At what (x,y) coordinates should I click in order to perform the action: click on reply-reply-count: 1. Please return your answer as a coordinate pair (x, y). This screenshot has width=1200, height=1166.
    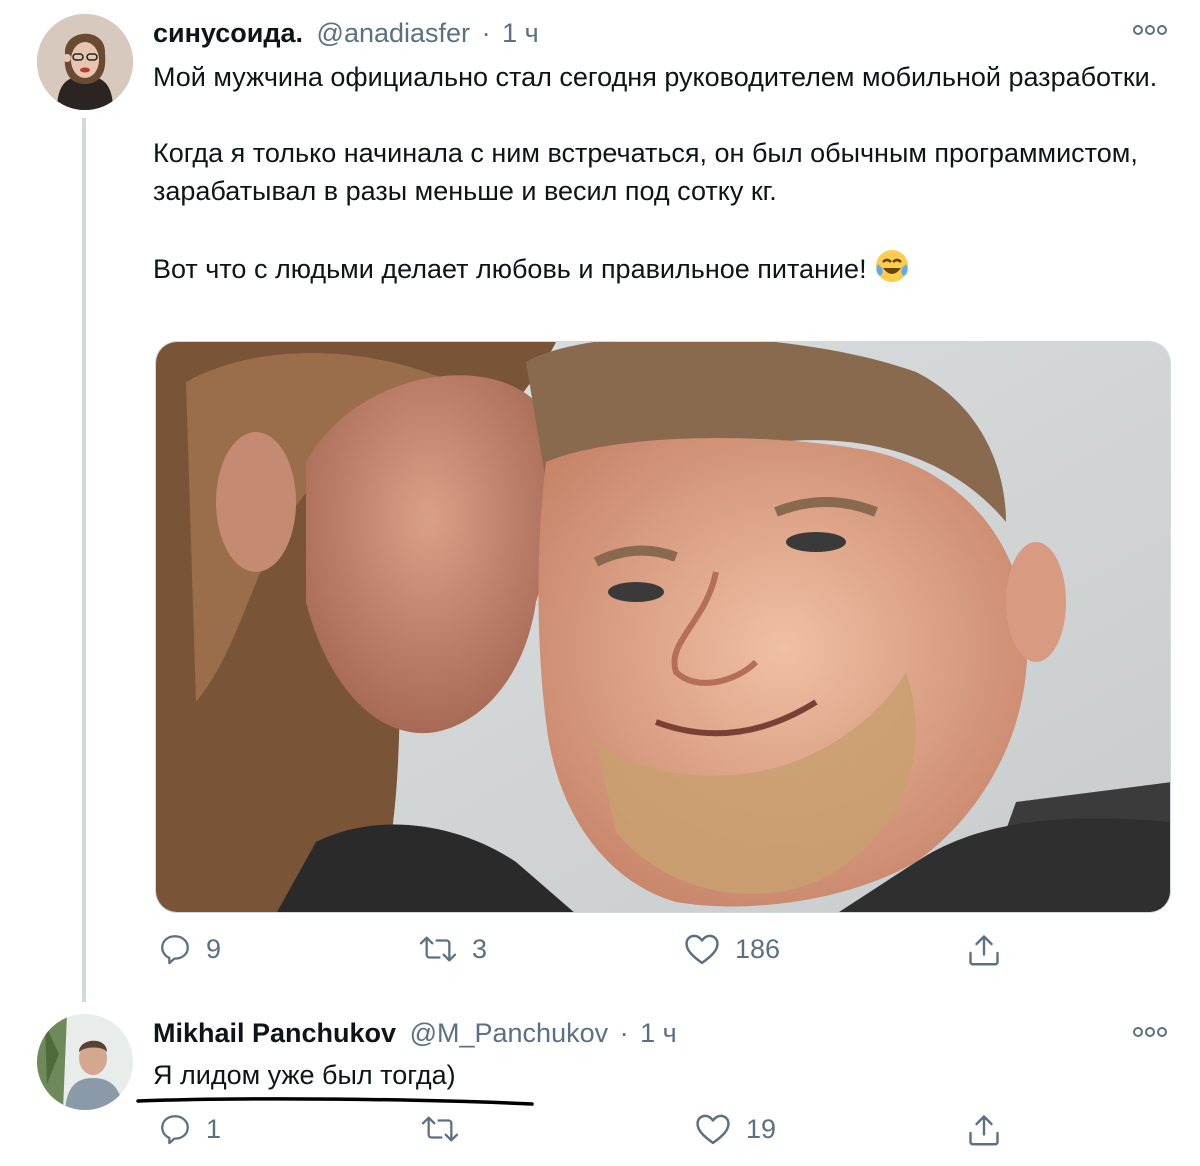
    Looking at the image, I should click on (214, 1128).